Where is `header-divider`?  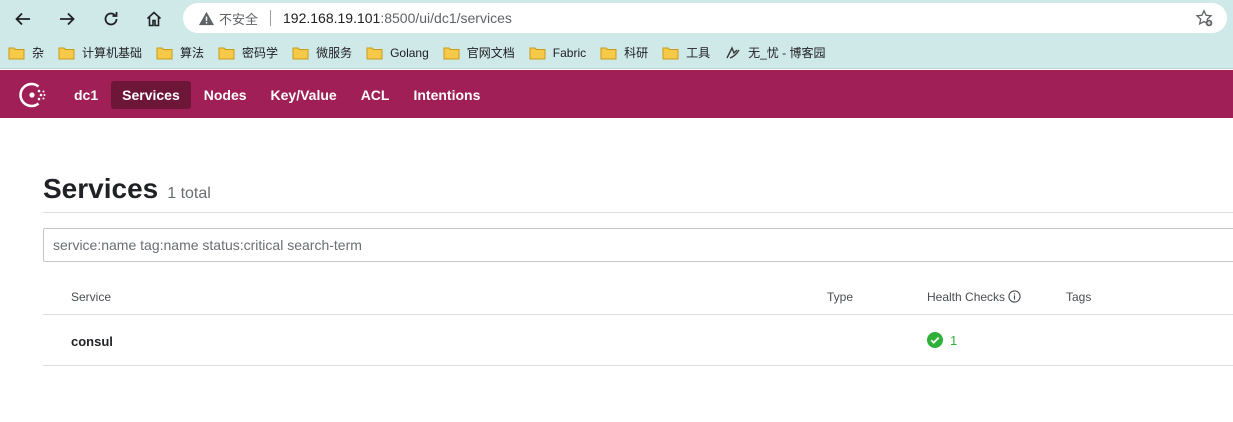
header-divider is located at coordinates (638, 212).